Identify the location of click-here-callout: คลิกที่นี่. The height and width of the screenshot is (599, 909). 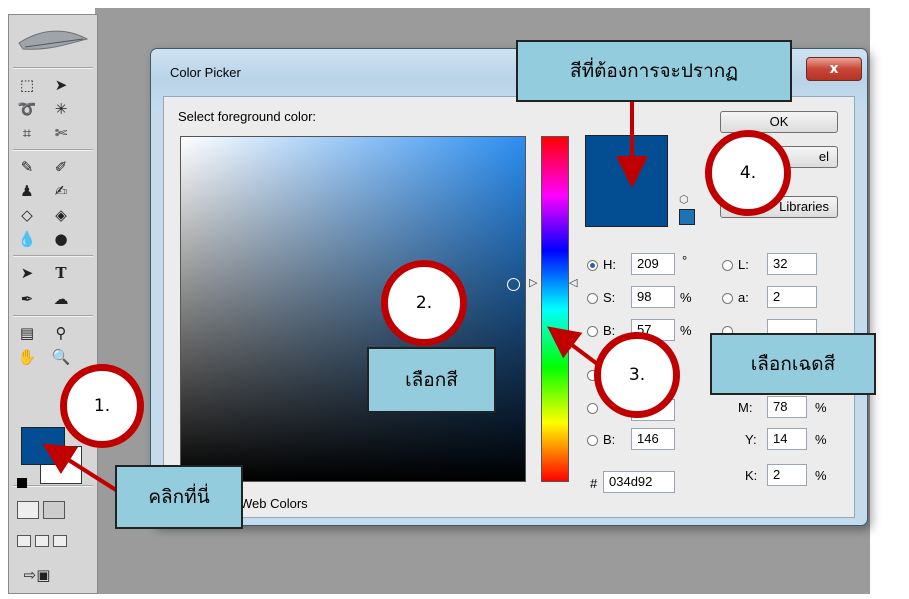
(179, 497).